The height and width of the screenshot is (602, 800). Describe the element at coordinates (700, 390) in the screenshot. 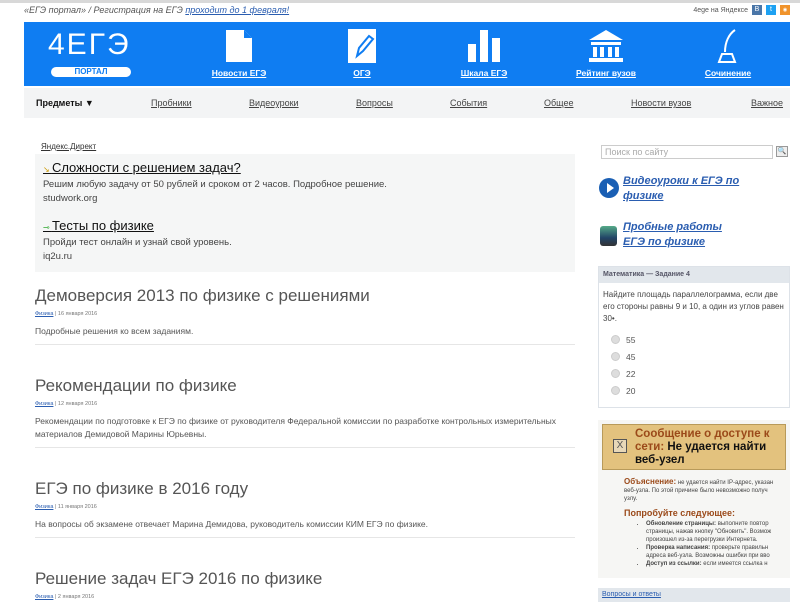

I see `quiz-option: 20` at that location.